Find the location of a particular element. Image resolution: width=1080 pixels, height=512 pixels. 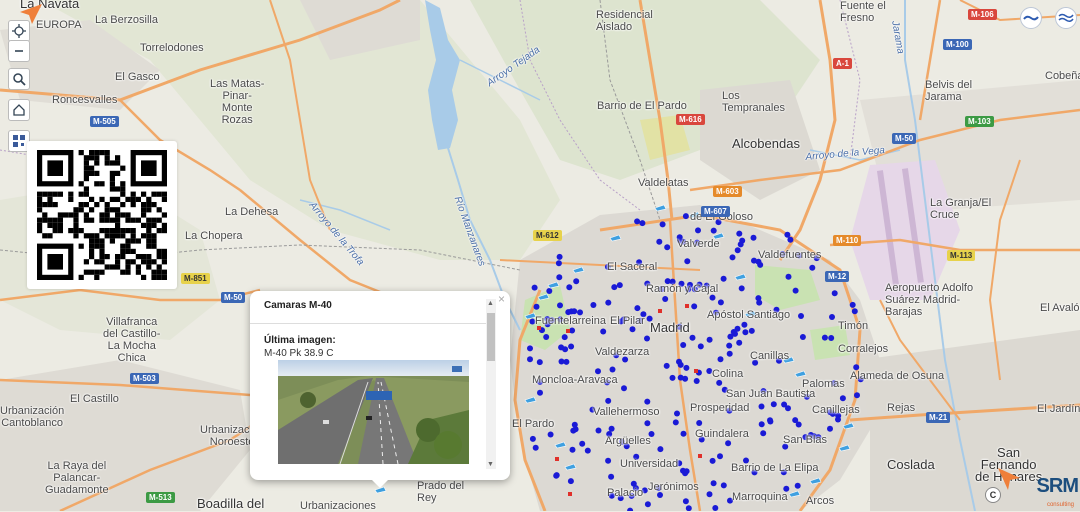

scroll-up-arrow: ▲ is located at coordinates (490, 303).